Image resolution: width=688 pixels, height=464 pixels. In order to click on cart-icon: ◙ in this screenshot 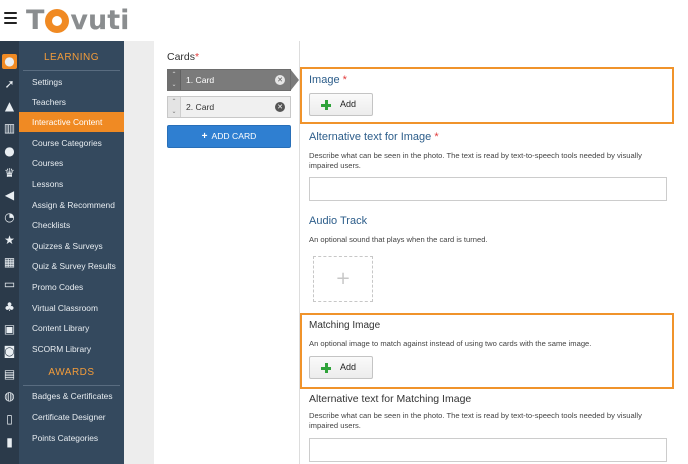, I will do `click(9, 351)`.